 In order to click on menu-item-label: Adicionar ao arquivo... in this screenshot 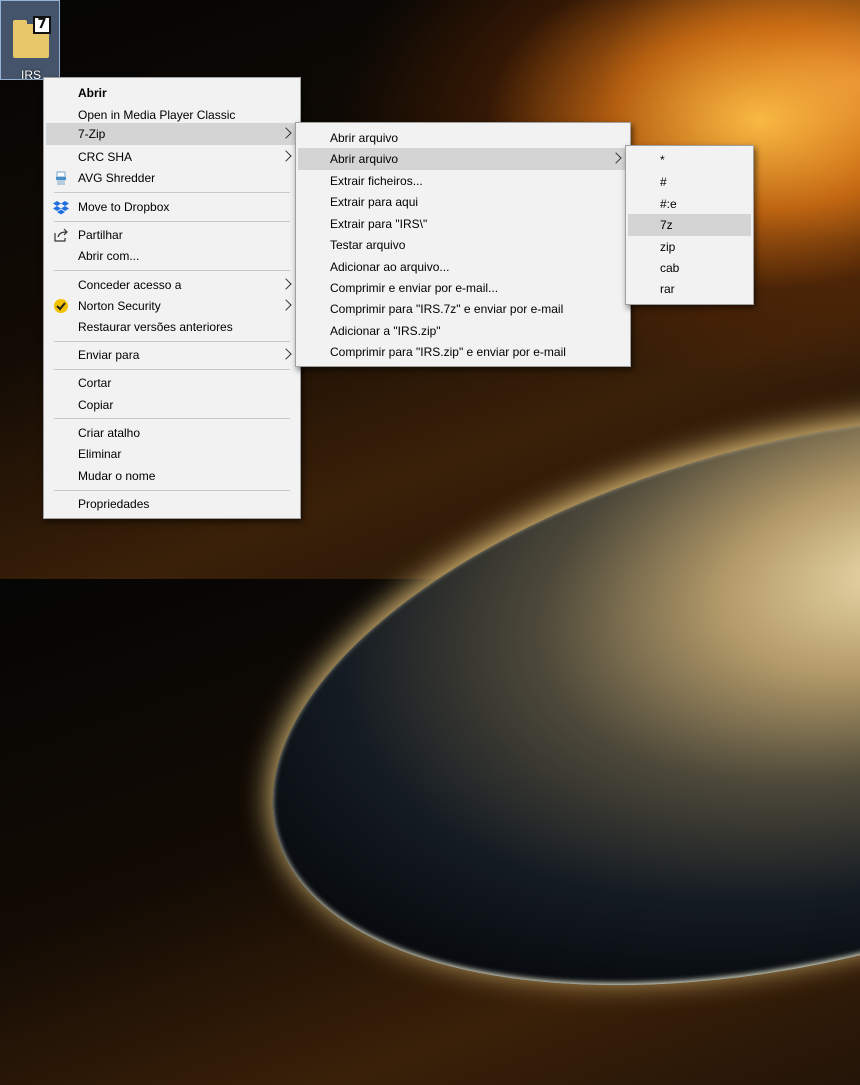, I will do `click(390, 267)`.